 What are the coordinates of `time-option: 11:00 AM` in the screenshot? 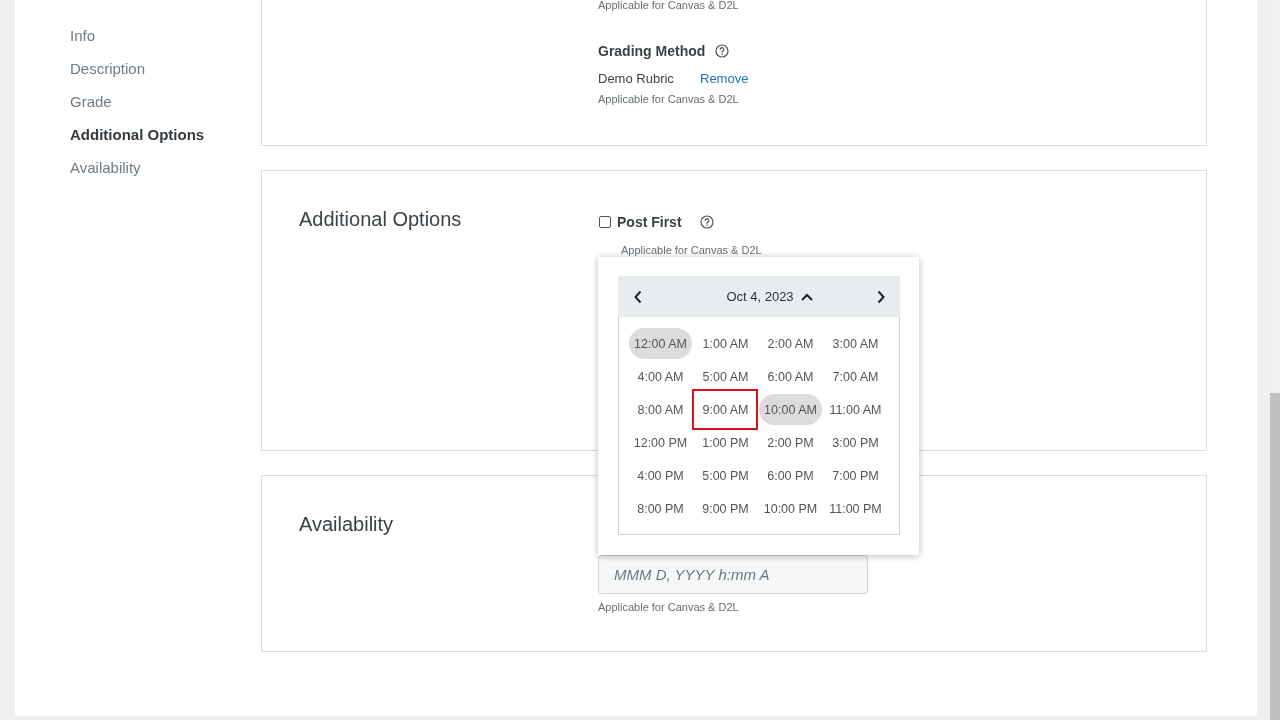 It's located at (855, 409).